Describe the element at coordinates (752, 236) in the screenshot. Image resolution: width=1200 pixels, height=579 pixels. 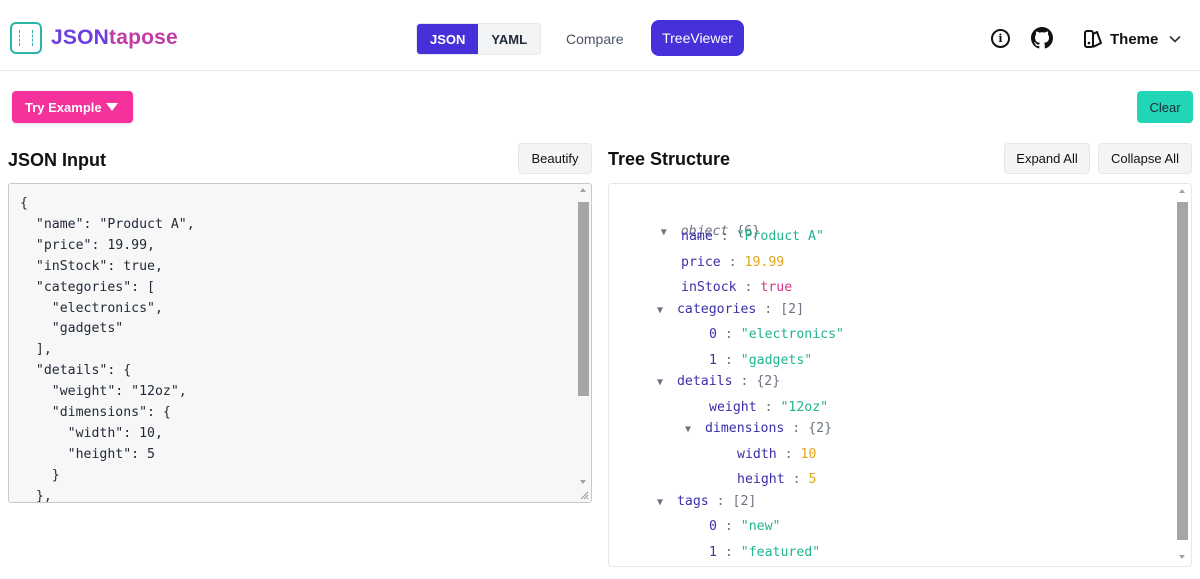
I see `tree-node-row: name : "Product A"` at that location.